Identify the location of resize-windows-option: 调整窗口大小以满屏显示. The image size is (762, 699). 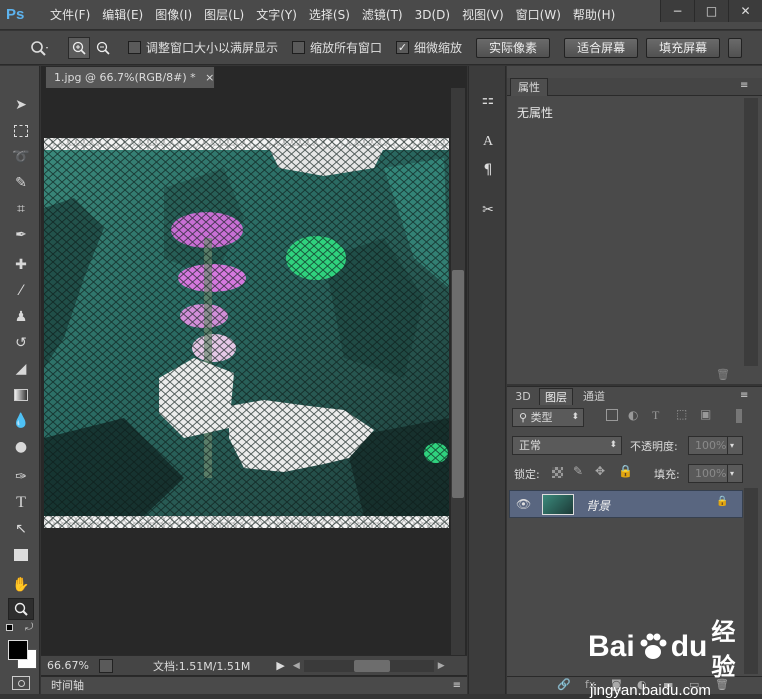
(203, 47).